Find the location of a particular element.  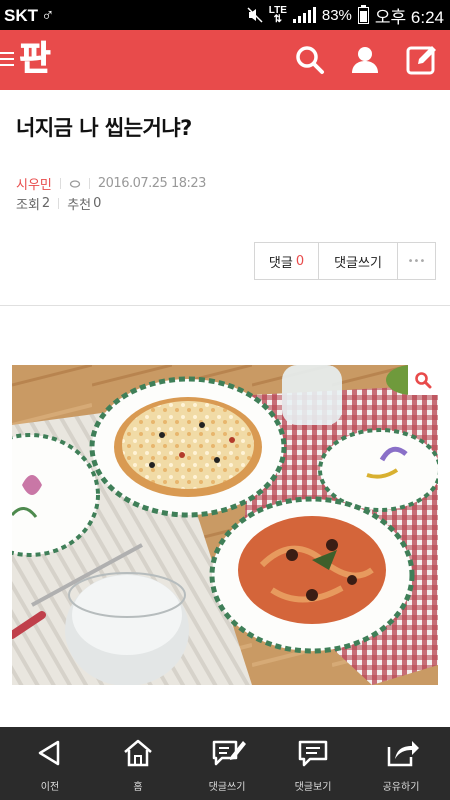

status-right: LTE ⇅ 83% 오후 6:24 is located at coordinates (345, 15).